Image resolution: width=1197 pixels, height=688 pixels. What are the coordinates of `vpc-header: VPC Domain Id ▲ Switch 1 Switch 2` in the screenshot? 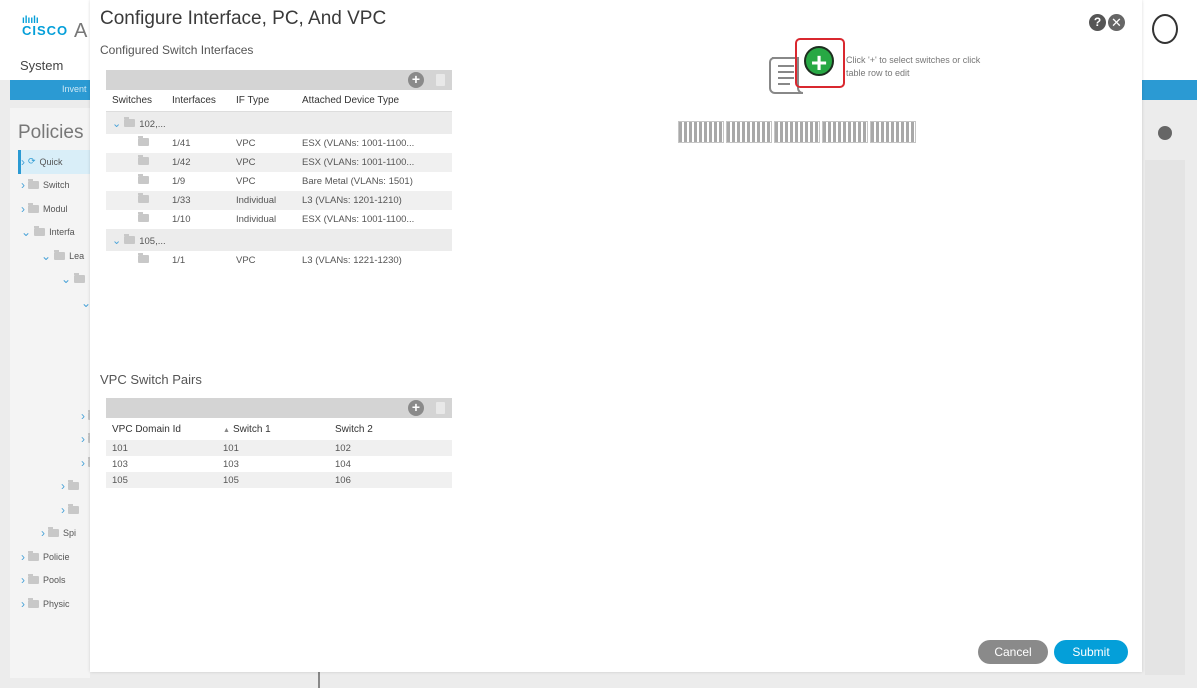 It's located at (279, 429).